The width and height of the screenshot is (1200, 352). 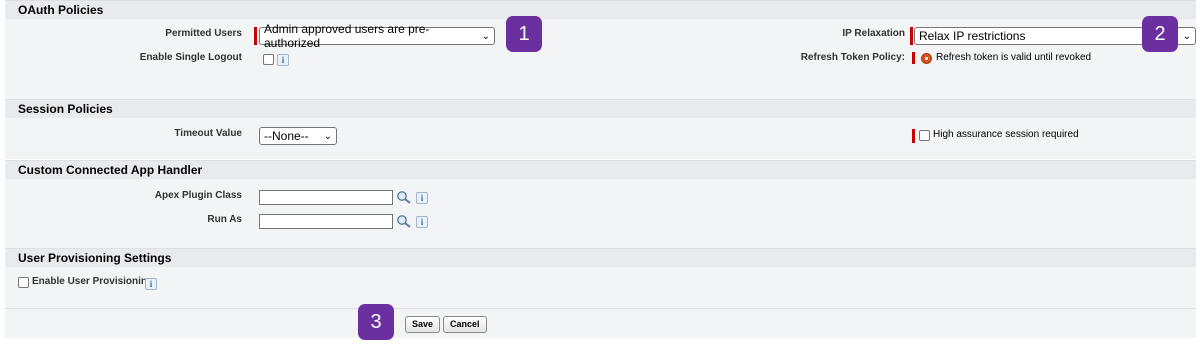 I want to click on user-provisioning-header: User Provisioning Settings, so click(x=600, y=257).